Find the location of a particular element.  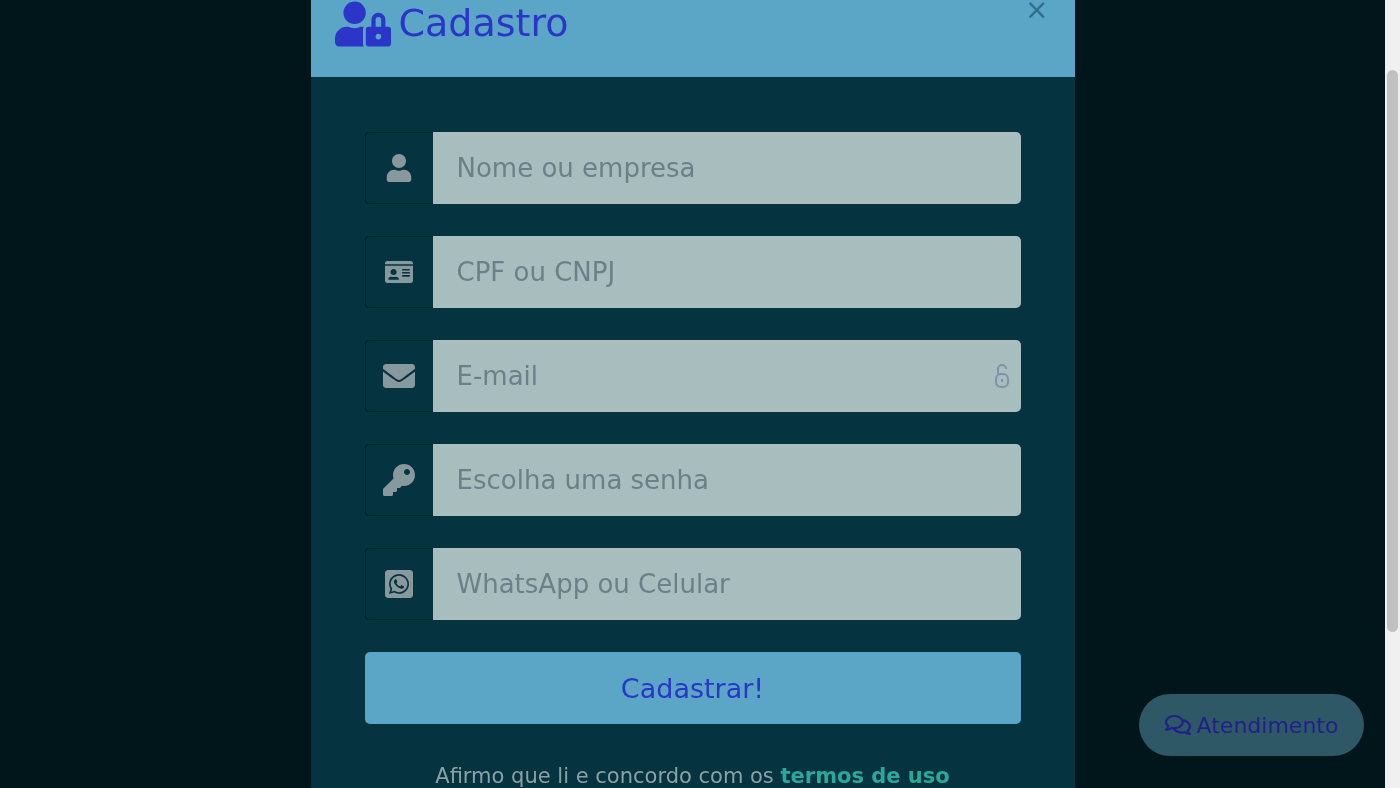

submit-button: Cadastrar! is located at coordinates (692, 688).